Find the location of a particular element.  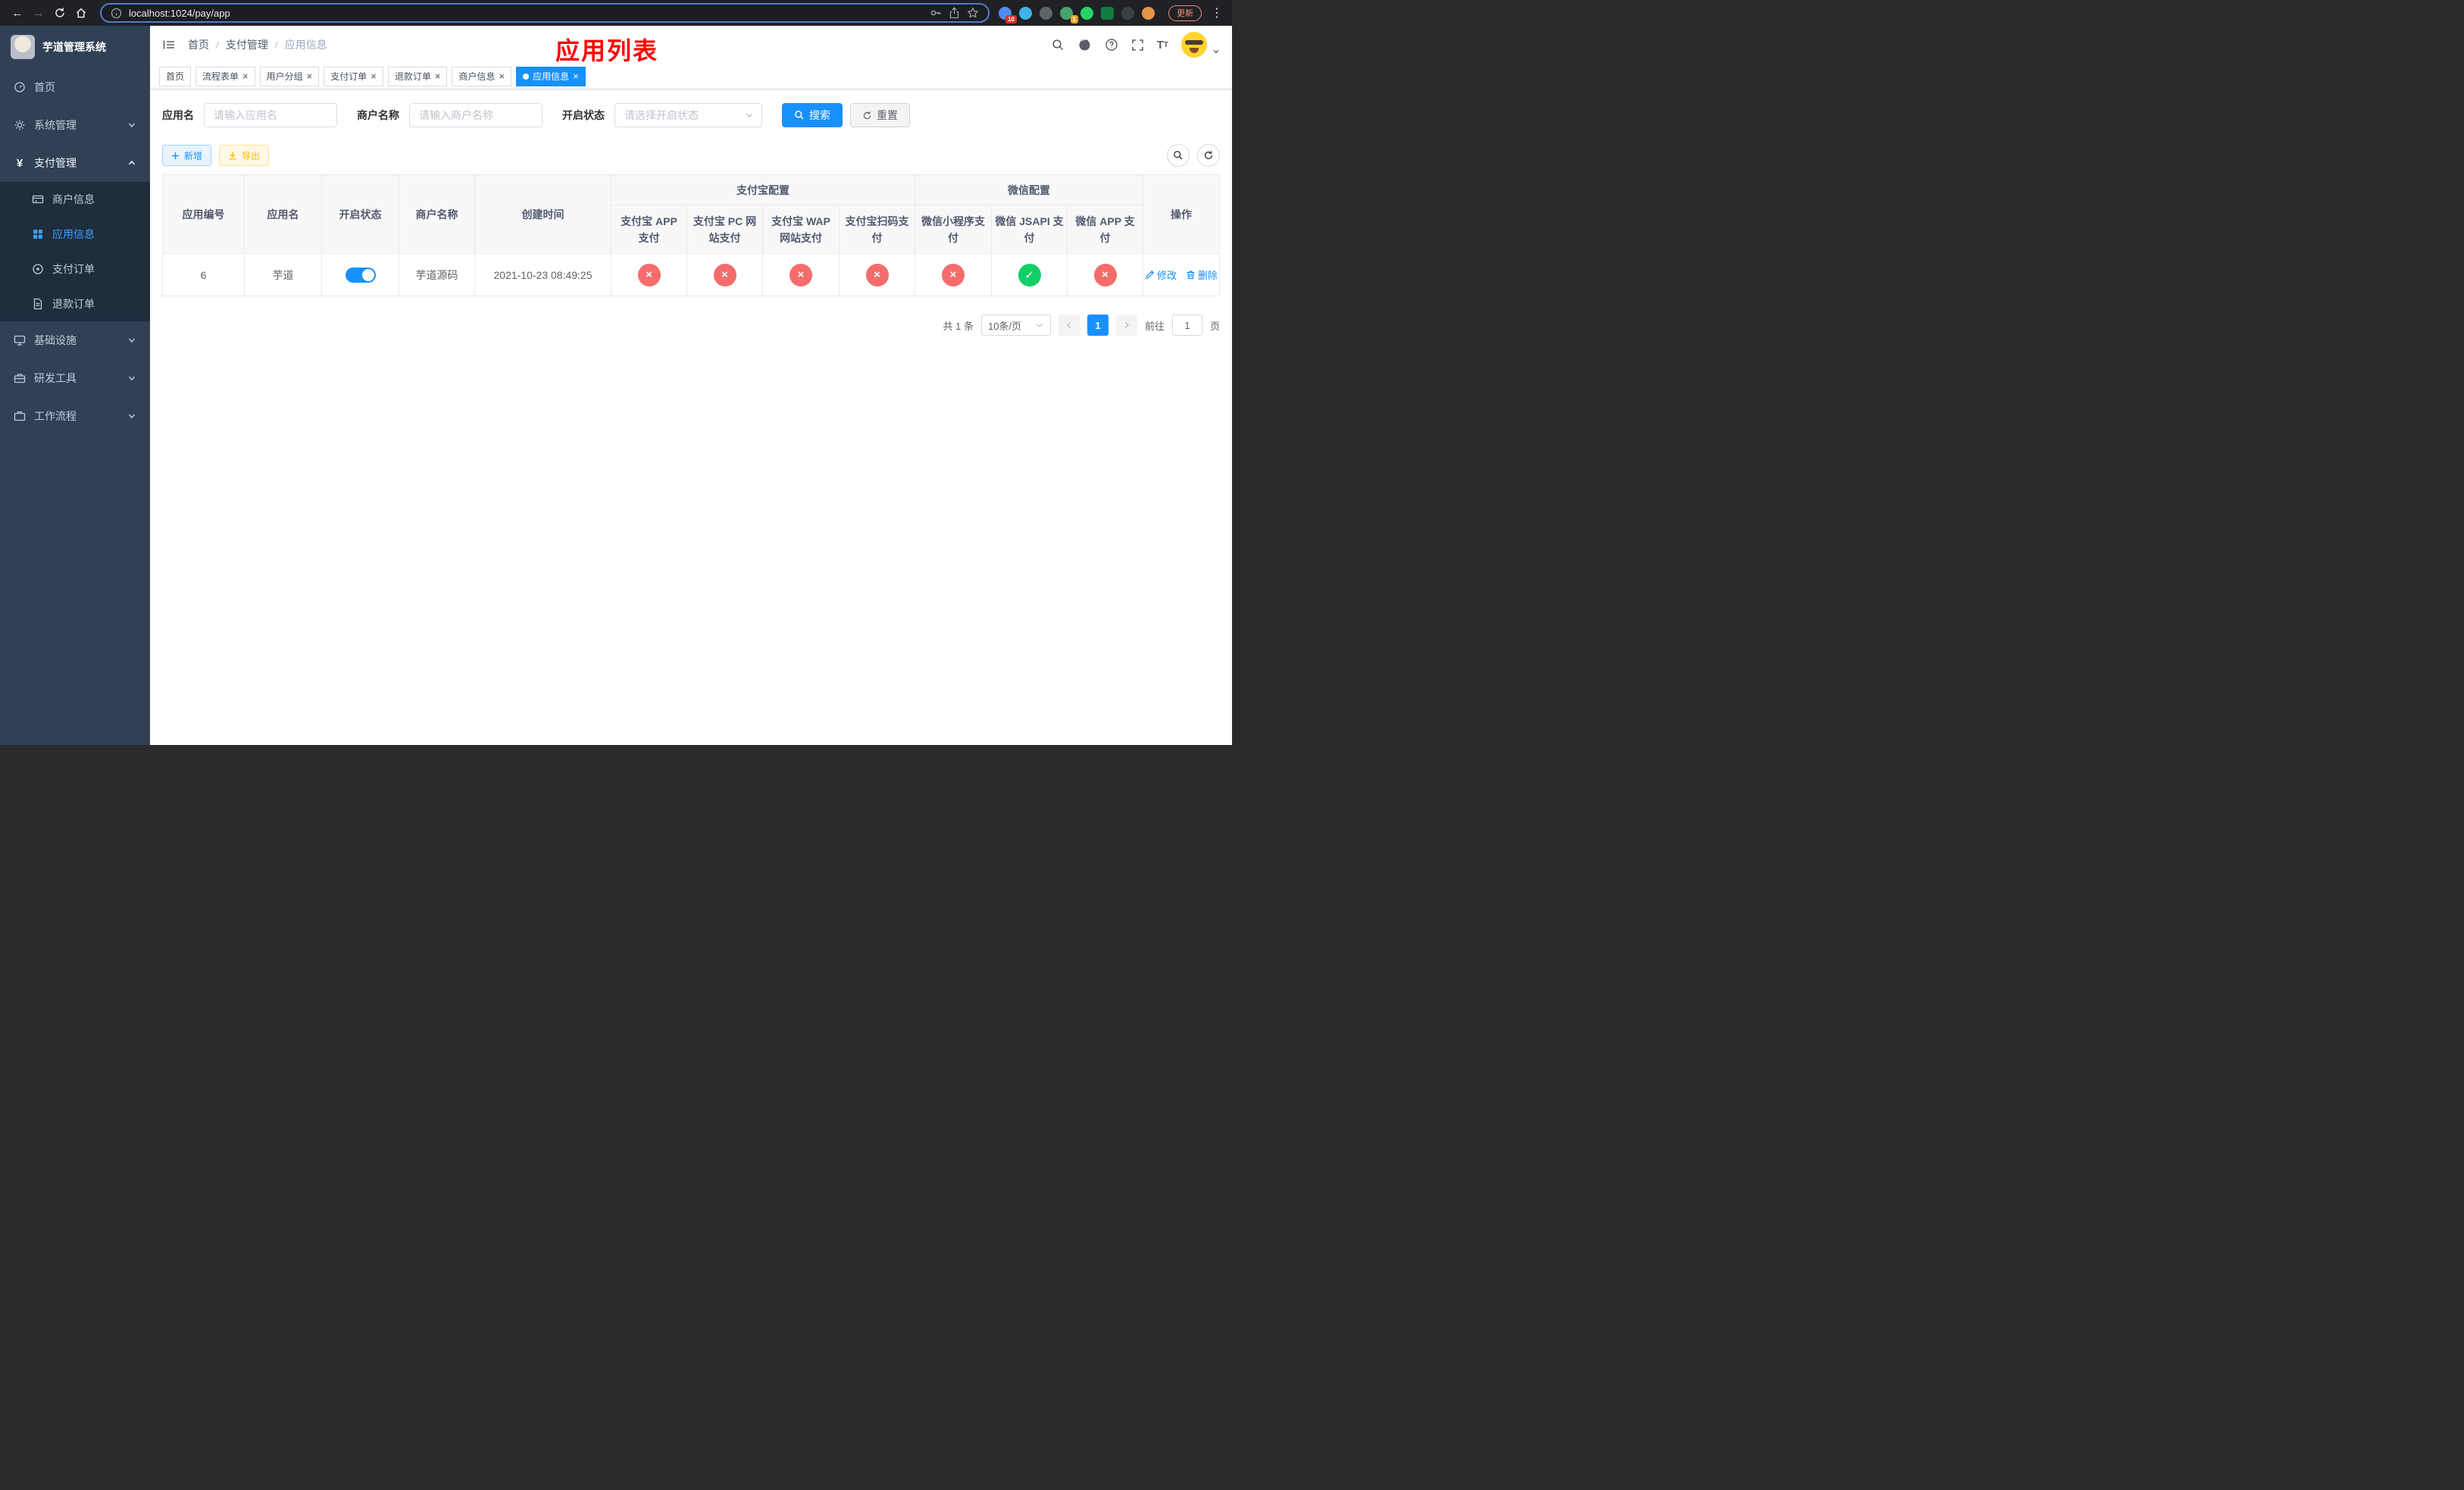

show-search-toggle-button is located at coordinates (1178, 155).